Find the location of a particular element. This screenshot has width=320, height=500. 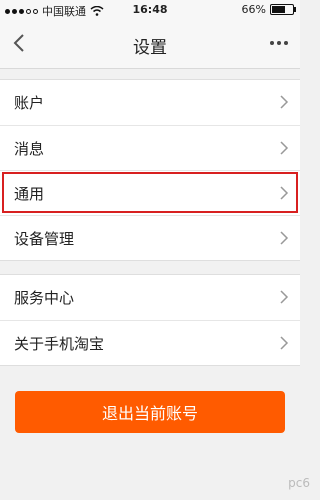

nav-bar: 设置 is located at coordinates (150, 44).